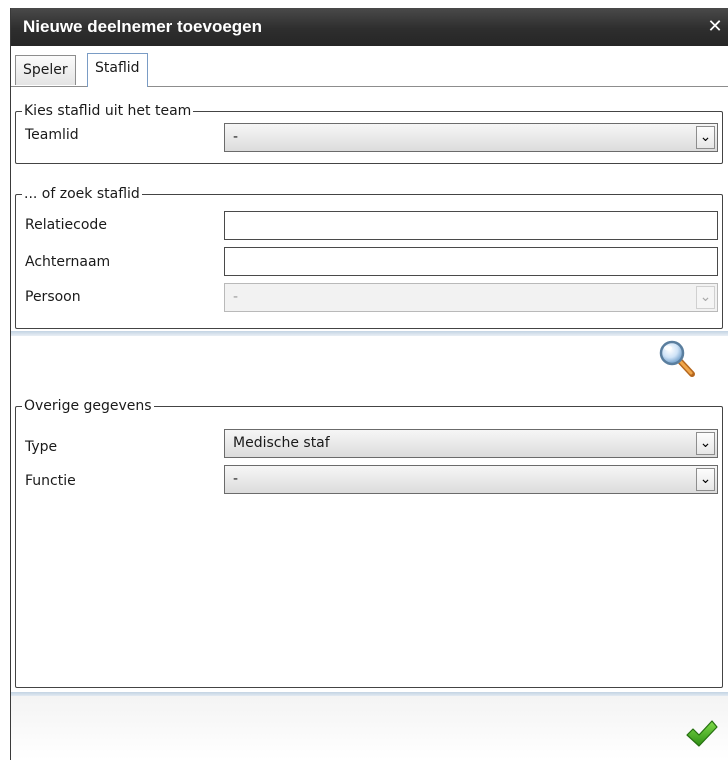 This screenshot has width=728, height=760. I want to click on close-icon: ✕, so click(715, 27).